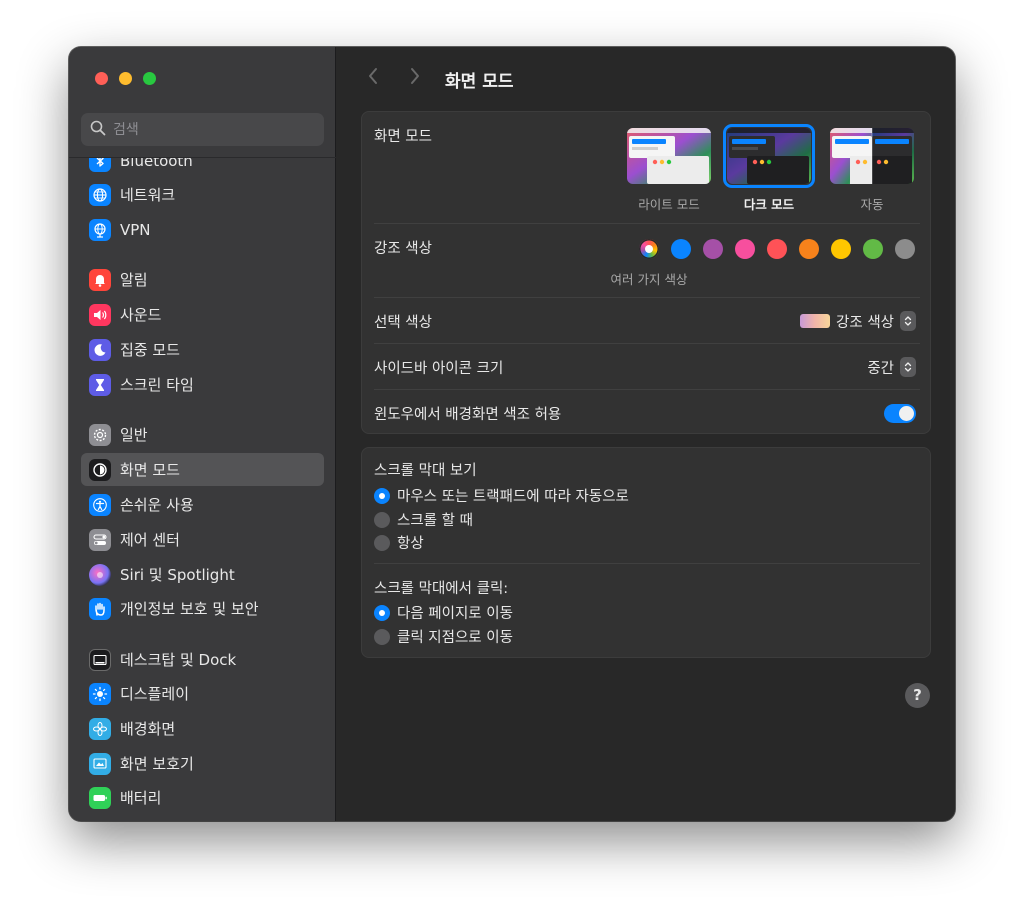 The height and width of the screenshot is (913, 1024). Describe the element at coordinates (100, 469) in the screenshot. I see `appearance-icon` at that location.